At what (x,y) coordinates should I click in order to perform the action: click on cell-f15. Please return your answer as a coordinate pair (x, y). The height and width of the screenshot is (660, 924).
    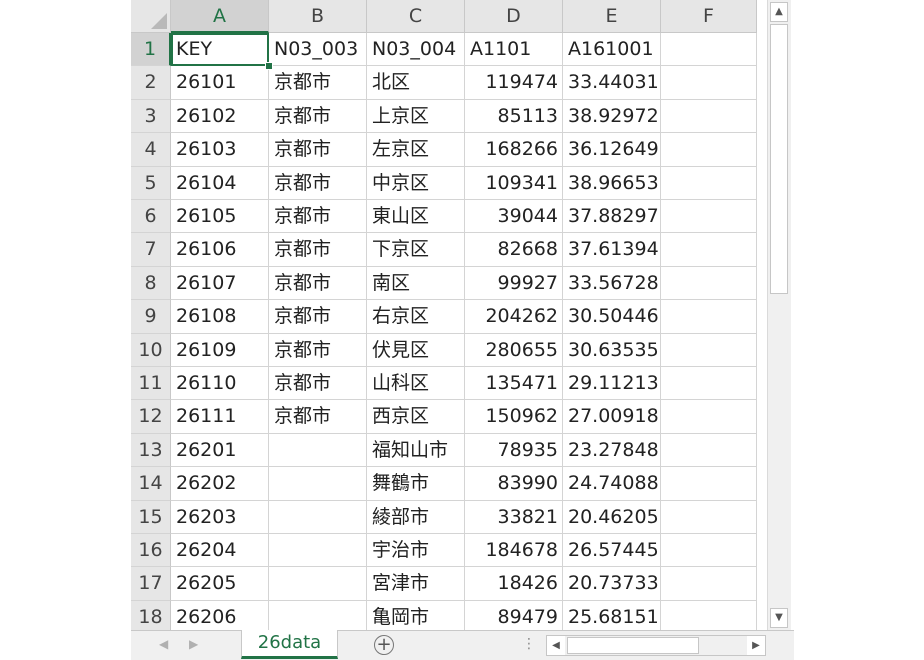
    Looking at the image, I should click on (709, 517).